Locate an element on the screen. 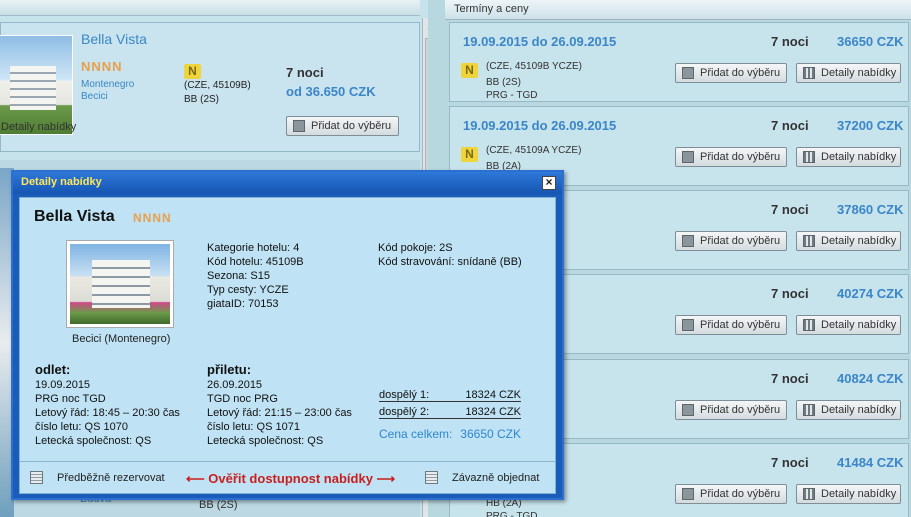 This screenshot has height=517, width=911. hotel-nights: 7 noci is located at coordinates (305, 72).